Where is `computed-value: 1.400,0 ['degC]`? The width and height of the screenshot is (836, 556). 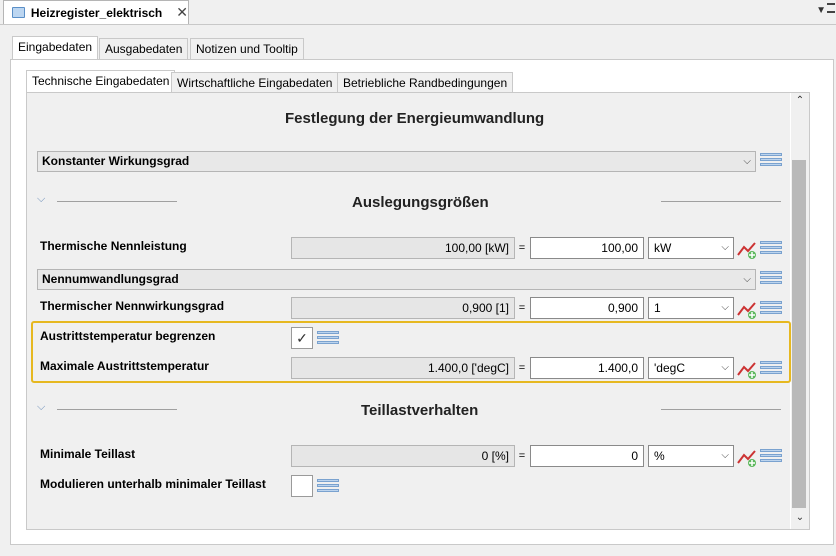 computed-value: 1.400,0 ['degC] is located at coordinates (403, 368).